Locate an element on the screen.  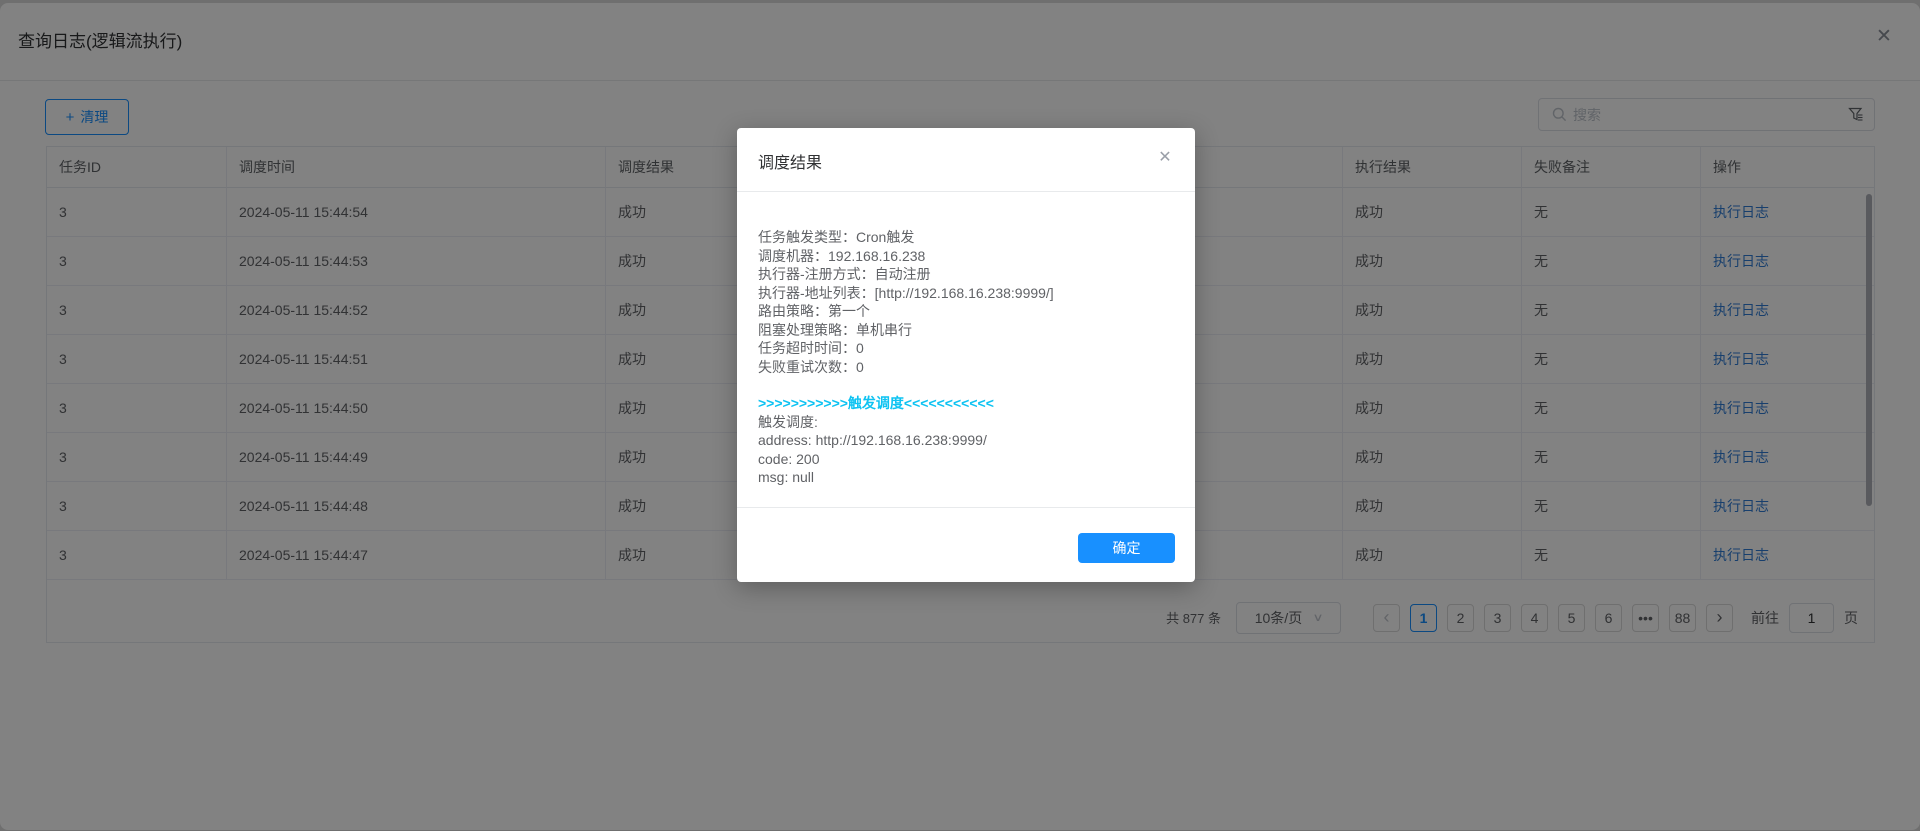
ok-button: 确定 is located at coordinates (1126, 548).